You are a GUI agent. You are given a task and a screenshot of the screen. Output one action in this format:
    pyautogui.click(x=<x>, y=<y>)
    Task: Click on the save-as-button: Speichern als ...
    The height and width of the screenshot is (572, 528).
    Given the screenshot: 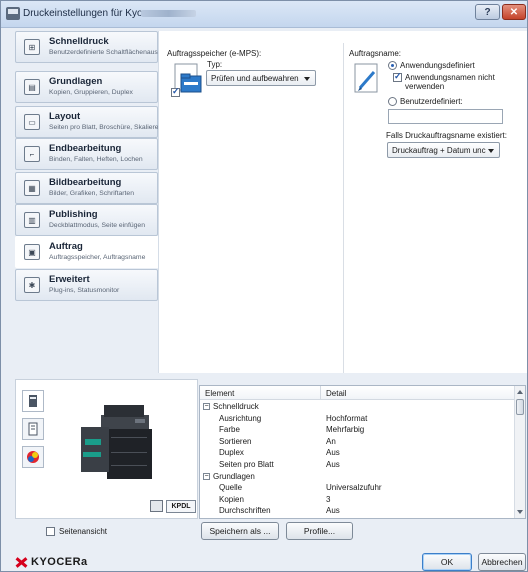 What is the action you would take?
    pyautogui.click(x=240, y=531)
    